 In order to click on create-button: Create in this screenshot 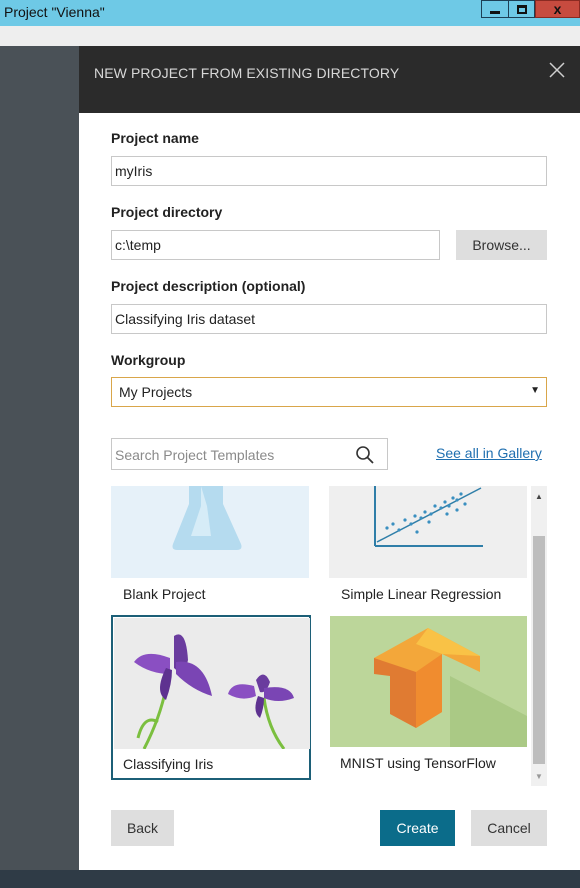, I will do `click(417, 828)`.